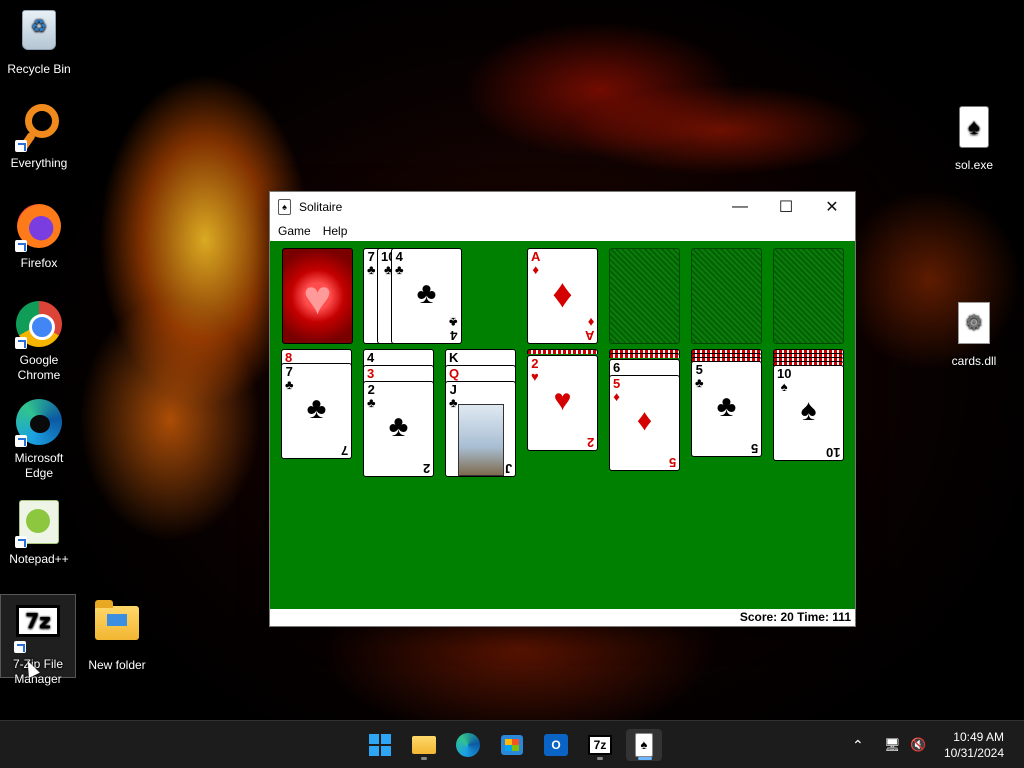  I want to click on tableau-card: 7 ♣ ♣ 7, so click(316, 411).